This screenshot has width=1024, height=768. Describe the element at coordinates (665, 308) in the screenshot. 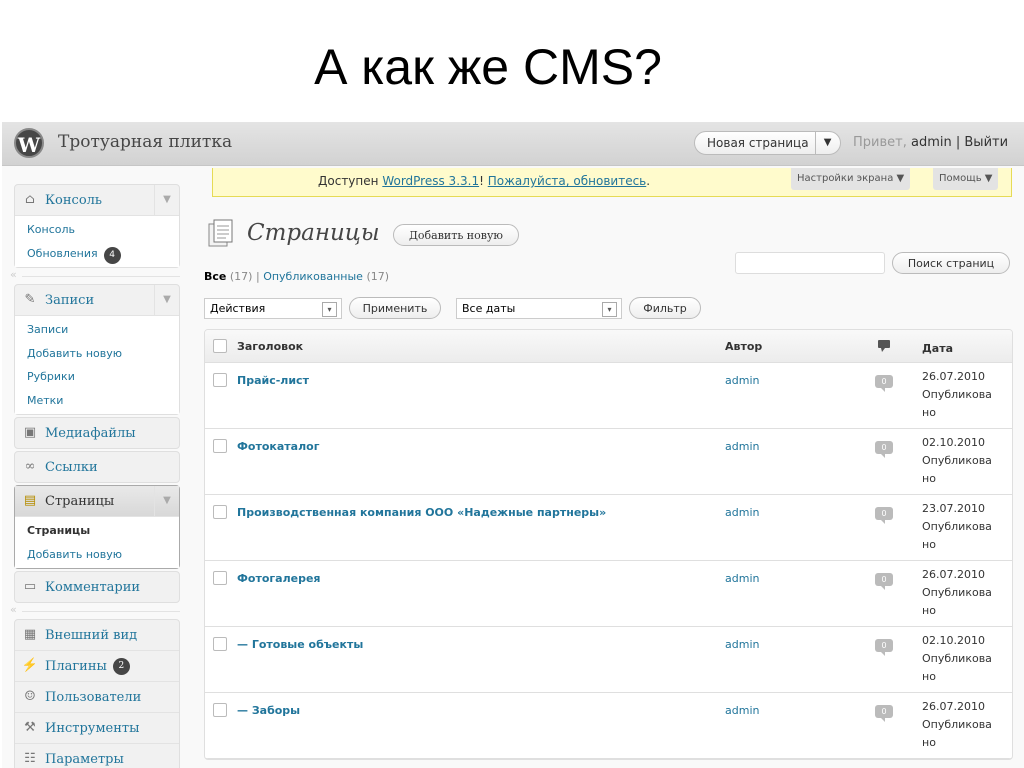

I see `filter-button: Фильтр` at that location.